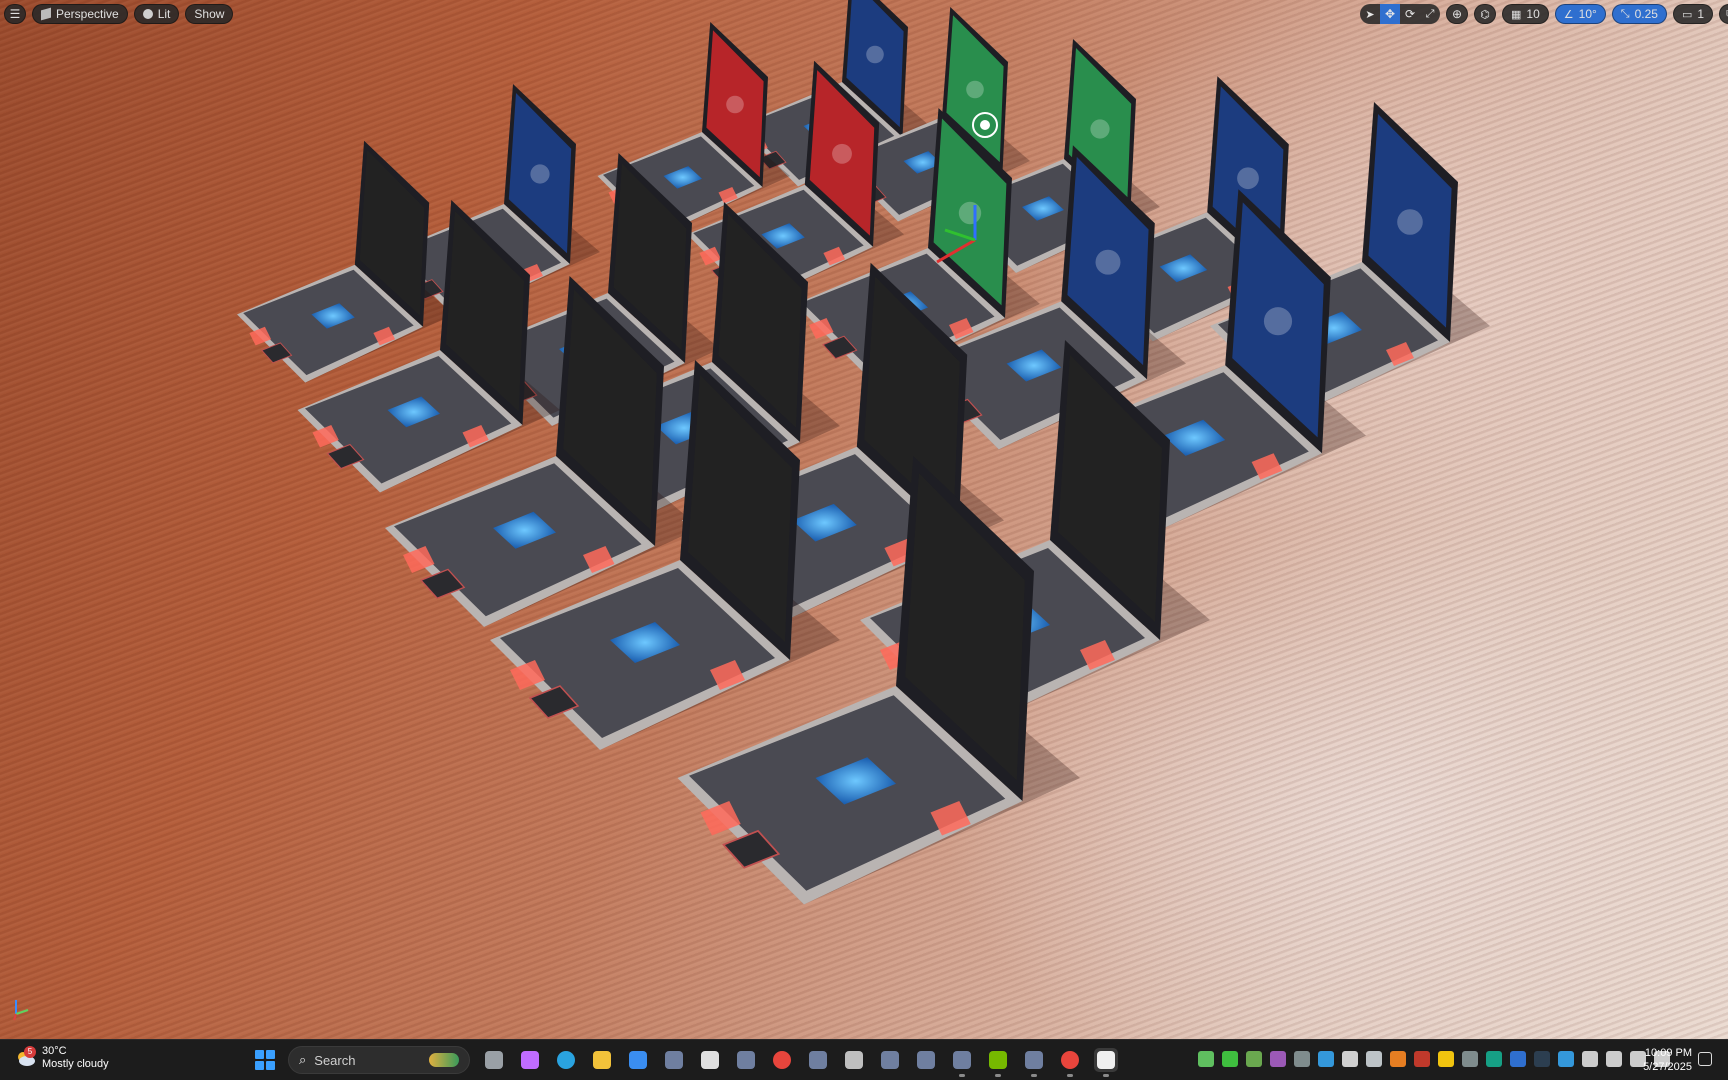 The image size is (1728, 1080). I want to click on taskbar-app-alienware, so click(710, 1060).